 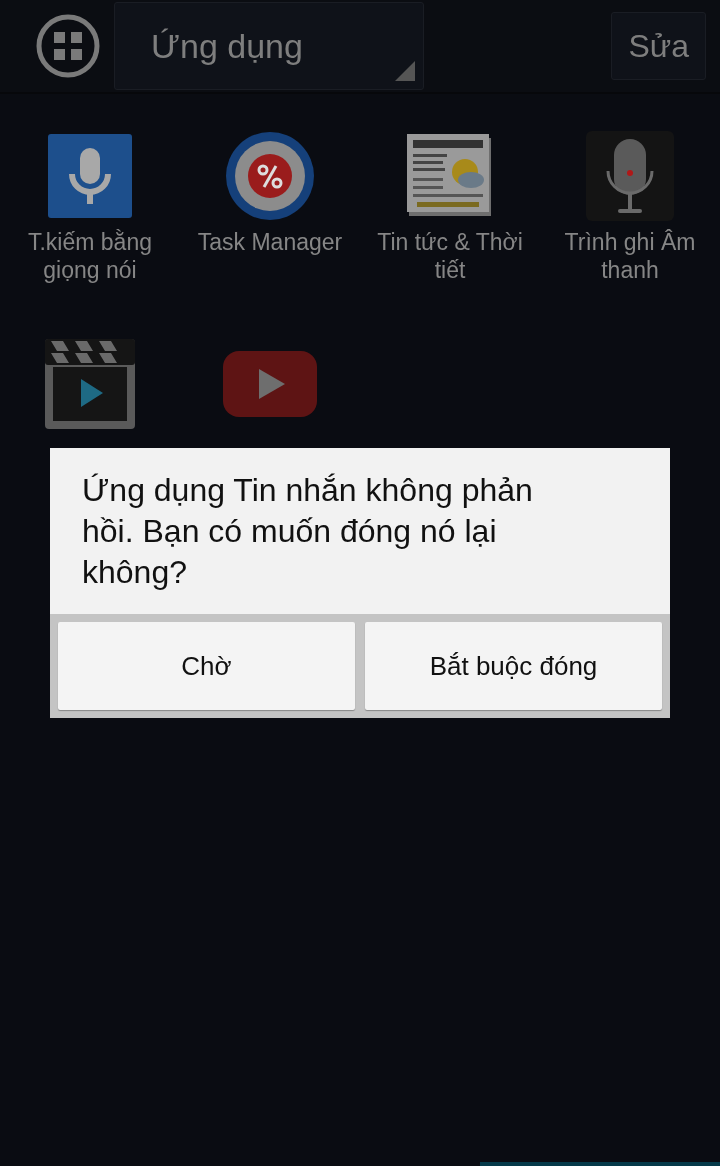 What do you see at coordinates (270, 242) in the screenshot?
I see `app-label: Task Manager` at bounding box center [270, 242].